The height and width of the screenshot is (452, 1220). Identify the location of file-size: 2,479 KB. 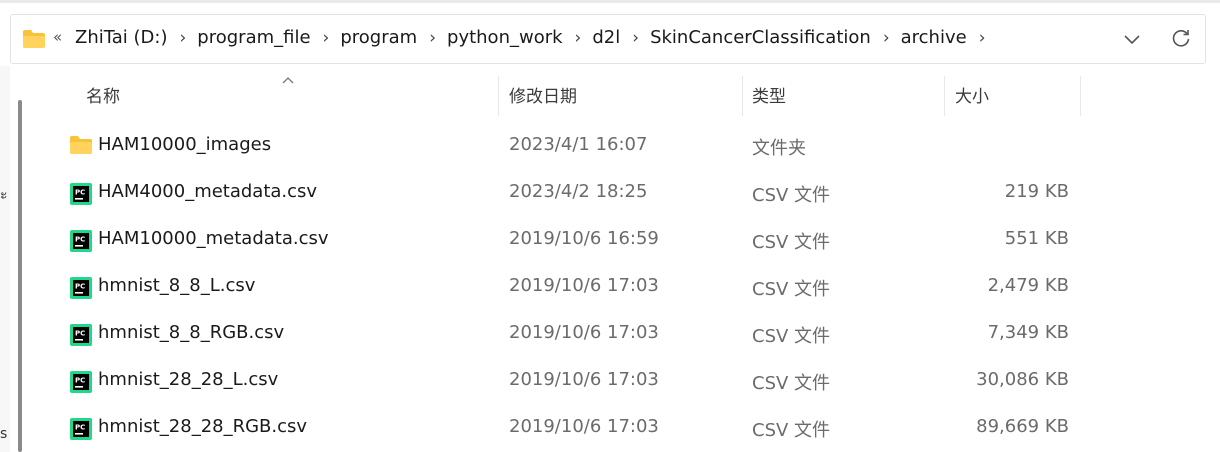
(1028, 285).